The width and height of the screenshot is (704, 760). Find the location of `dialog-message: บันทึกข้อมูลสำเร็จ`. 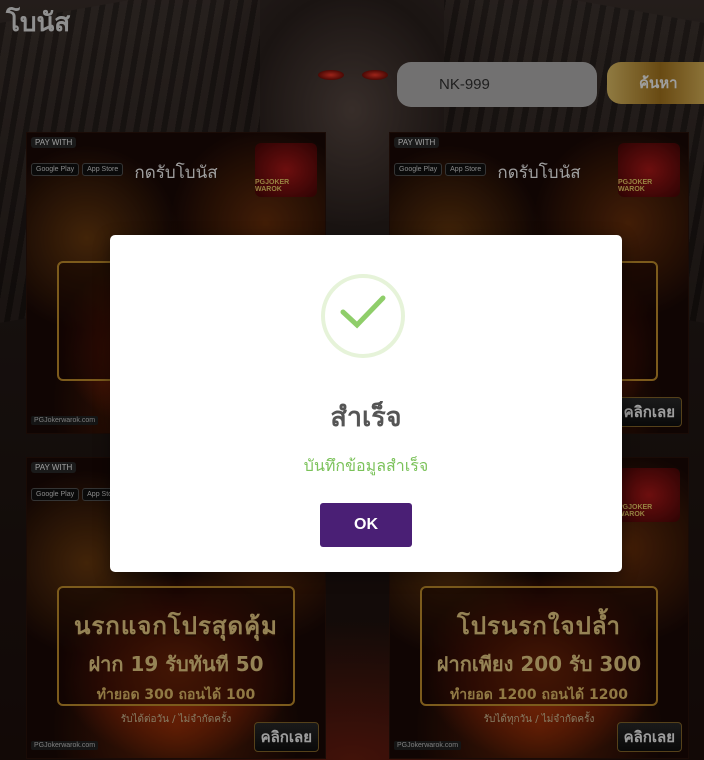

dialog-message: บันทึกข้อมูลสำเร็จ is located at coordinates (366, 465).